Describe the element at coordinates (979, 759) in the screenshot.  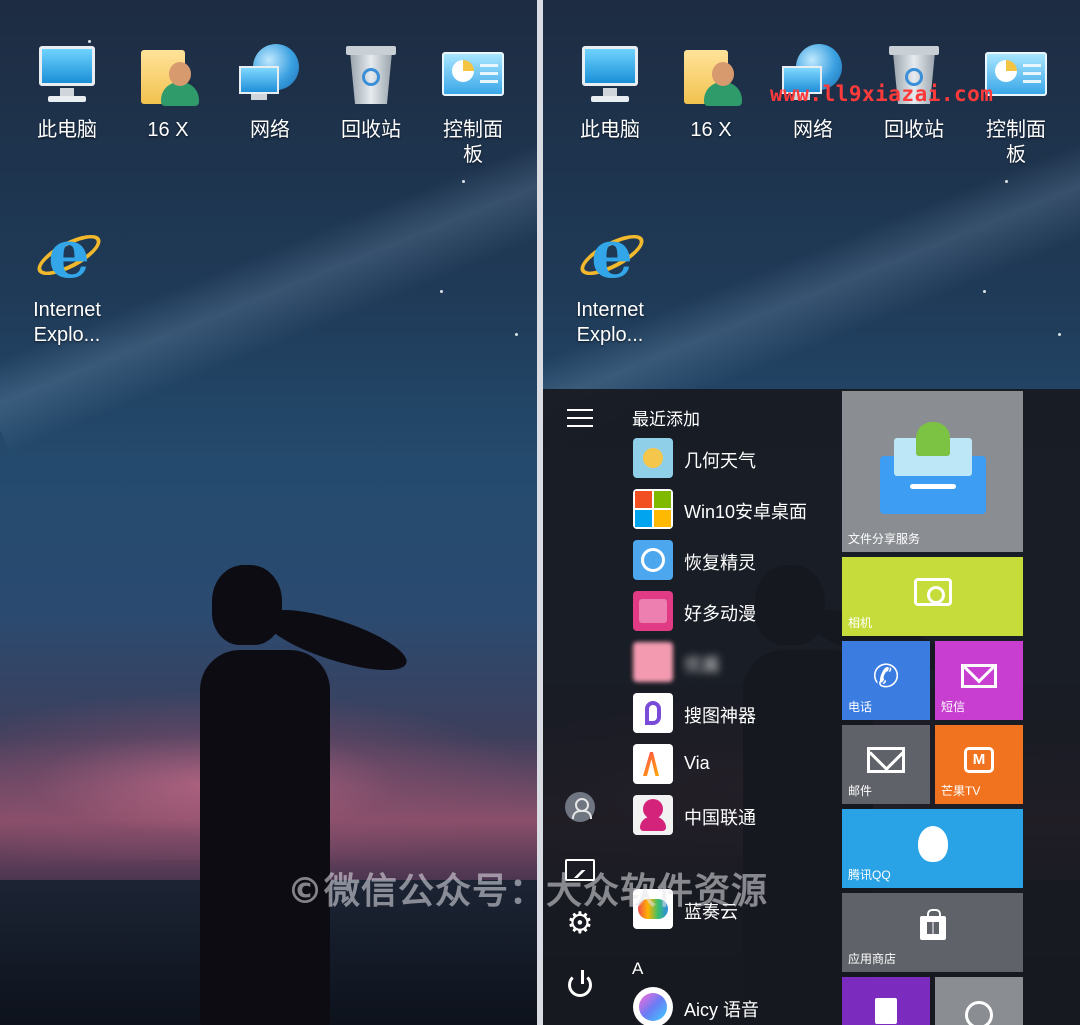
I see `mango-tv-icon: M` at that location.